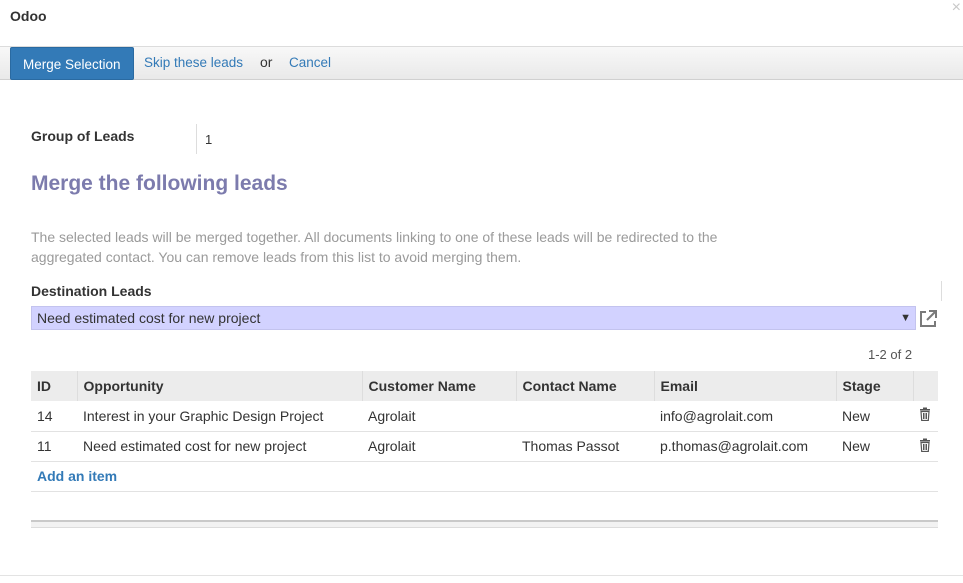  Describe the element at coordinates (91, 291) in the screenshot. I see `destination-leads-label: Destination Leads` at that location.